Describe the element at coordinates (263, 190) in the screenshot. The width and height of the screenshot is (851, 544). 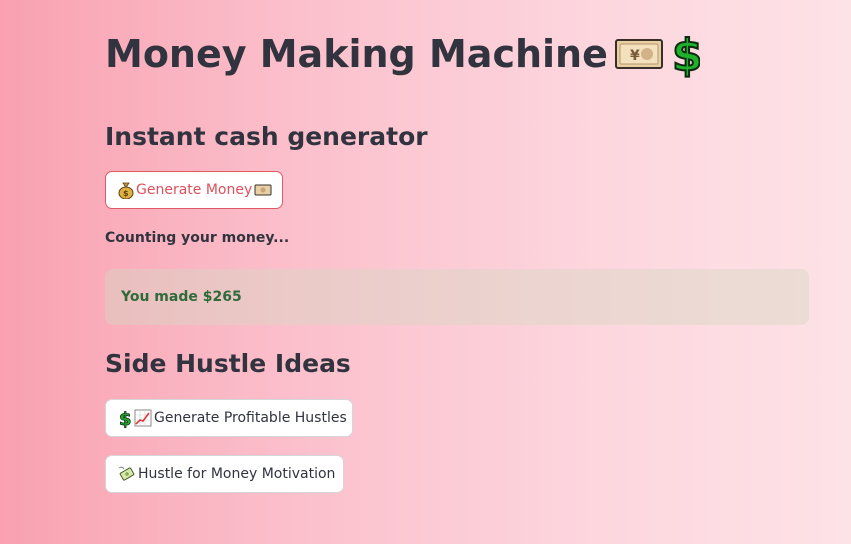
I see `banknote-icon` at that location.